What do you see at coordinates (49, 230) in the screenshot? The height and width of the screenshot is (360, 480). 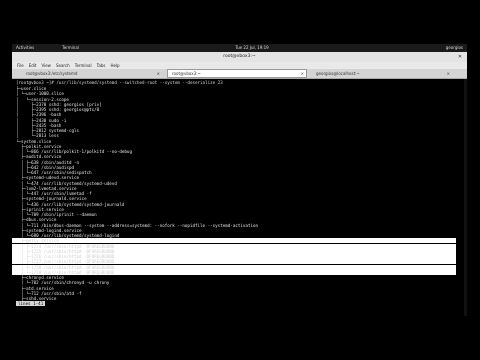 I see `cgroup-tree-line: ├─systemd-logind.service` at bounding box center [49, 230].